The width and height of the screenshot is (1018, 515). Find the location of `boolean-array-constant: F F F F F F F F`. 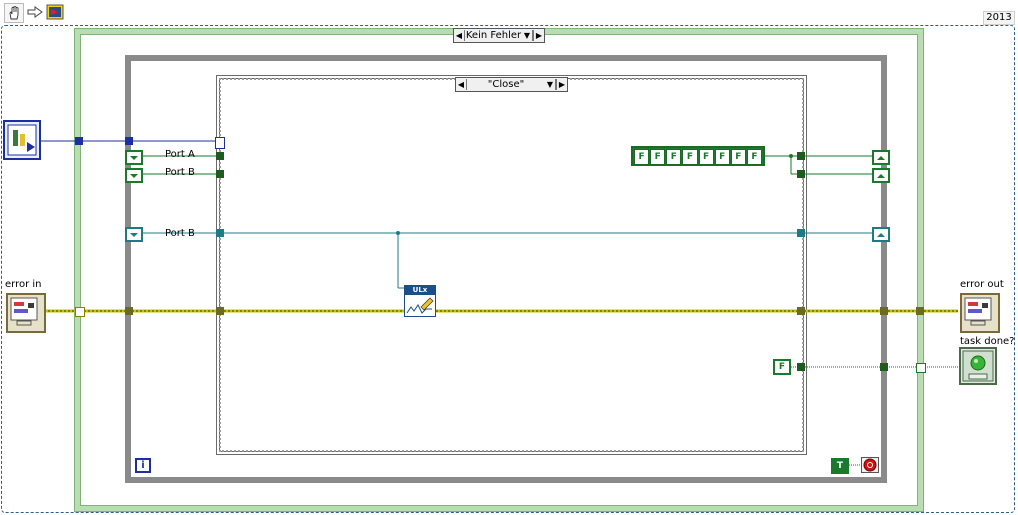

boolean-array-constant: F F F F F F F F is located at coordinates (698, 156).